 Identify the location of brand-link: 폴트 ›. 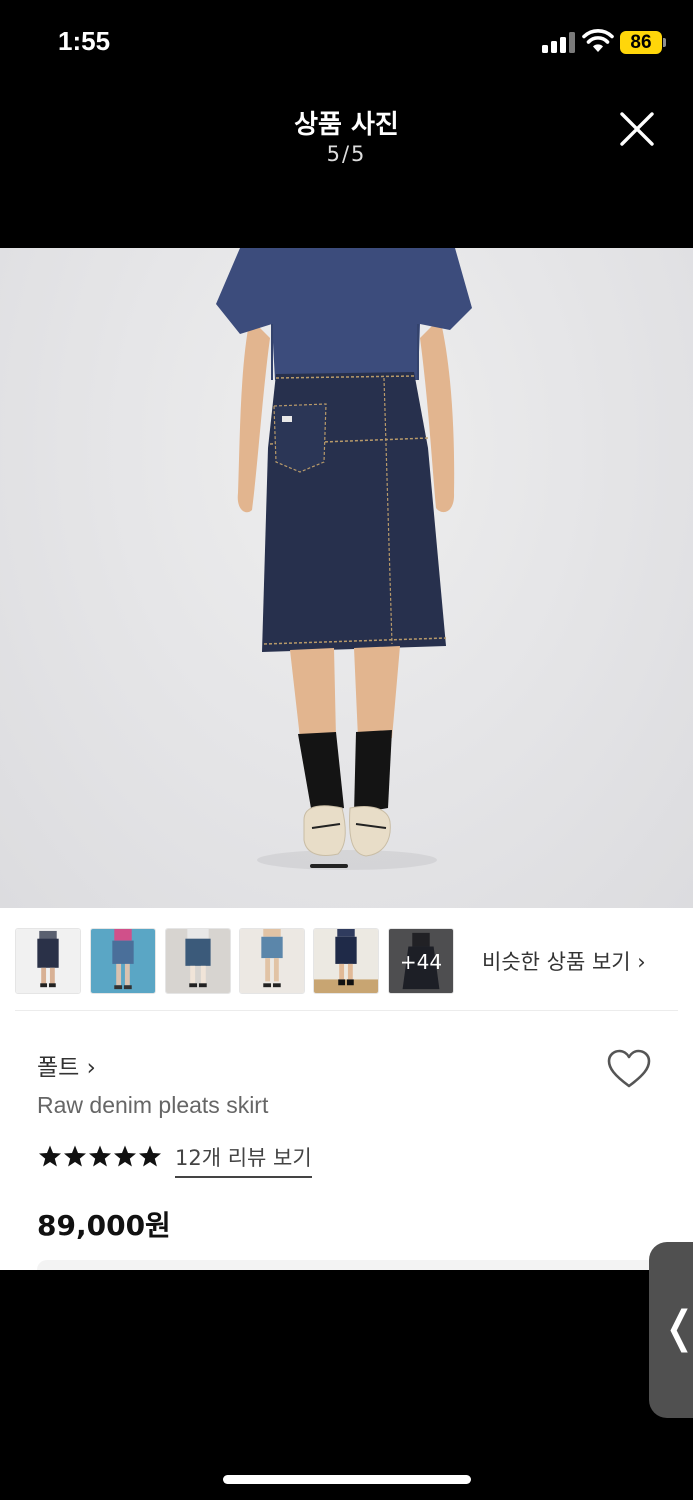
(66, 1065).